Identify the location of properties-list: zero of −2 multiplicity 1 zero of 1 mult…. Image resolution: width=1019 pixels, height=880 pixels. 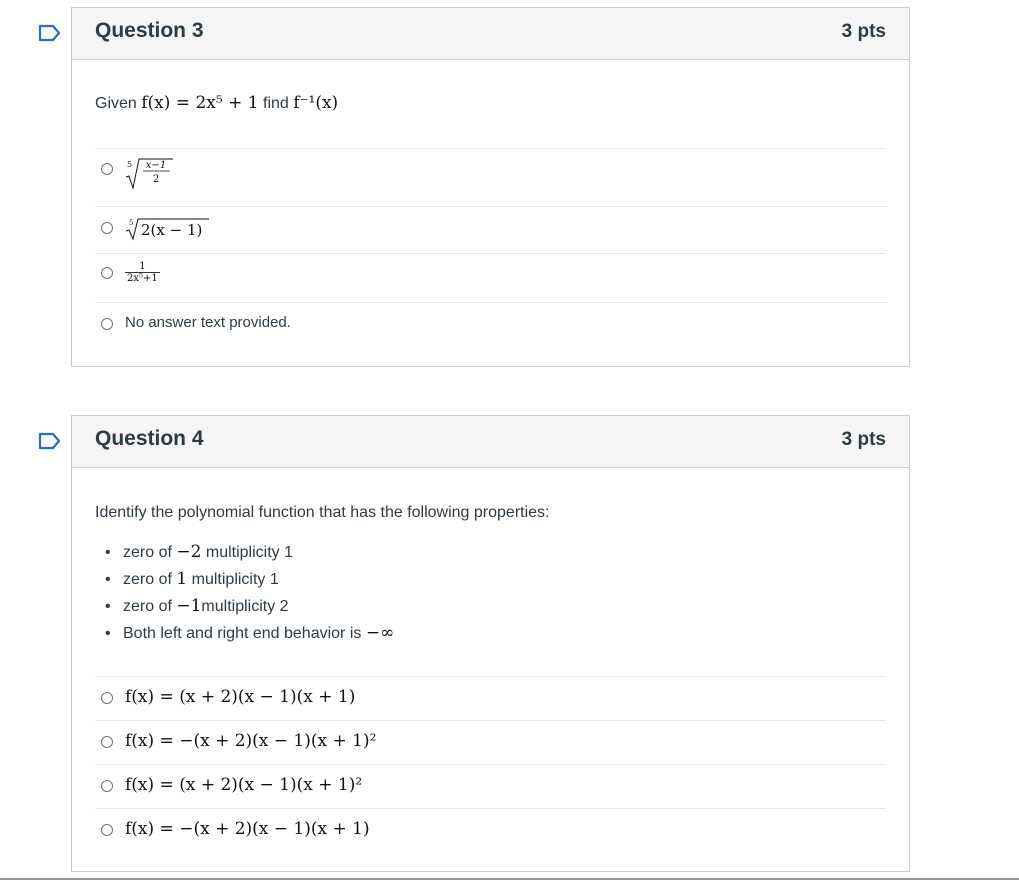
(244, 593).